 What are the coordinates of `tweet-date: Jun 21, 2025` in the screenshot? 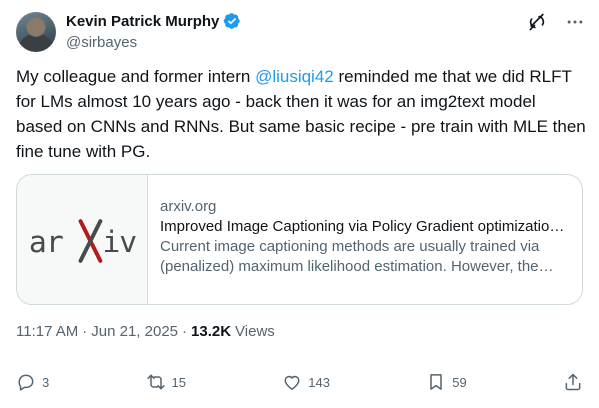 It's located at (134, 331).